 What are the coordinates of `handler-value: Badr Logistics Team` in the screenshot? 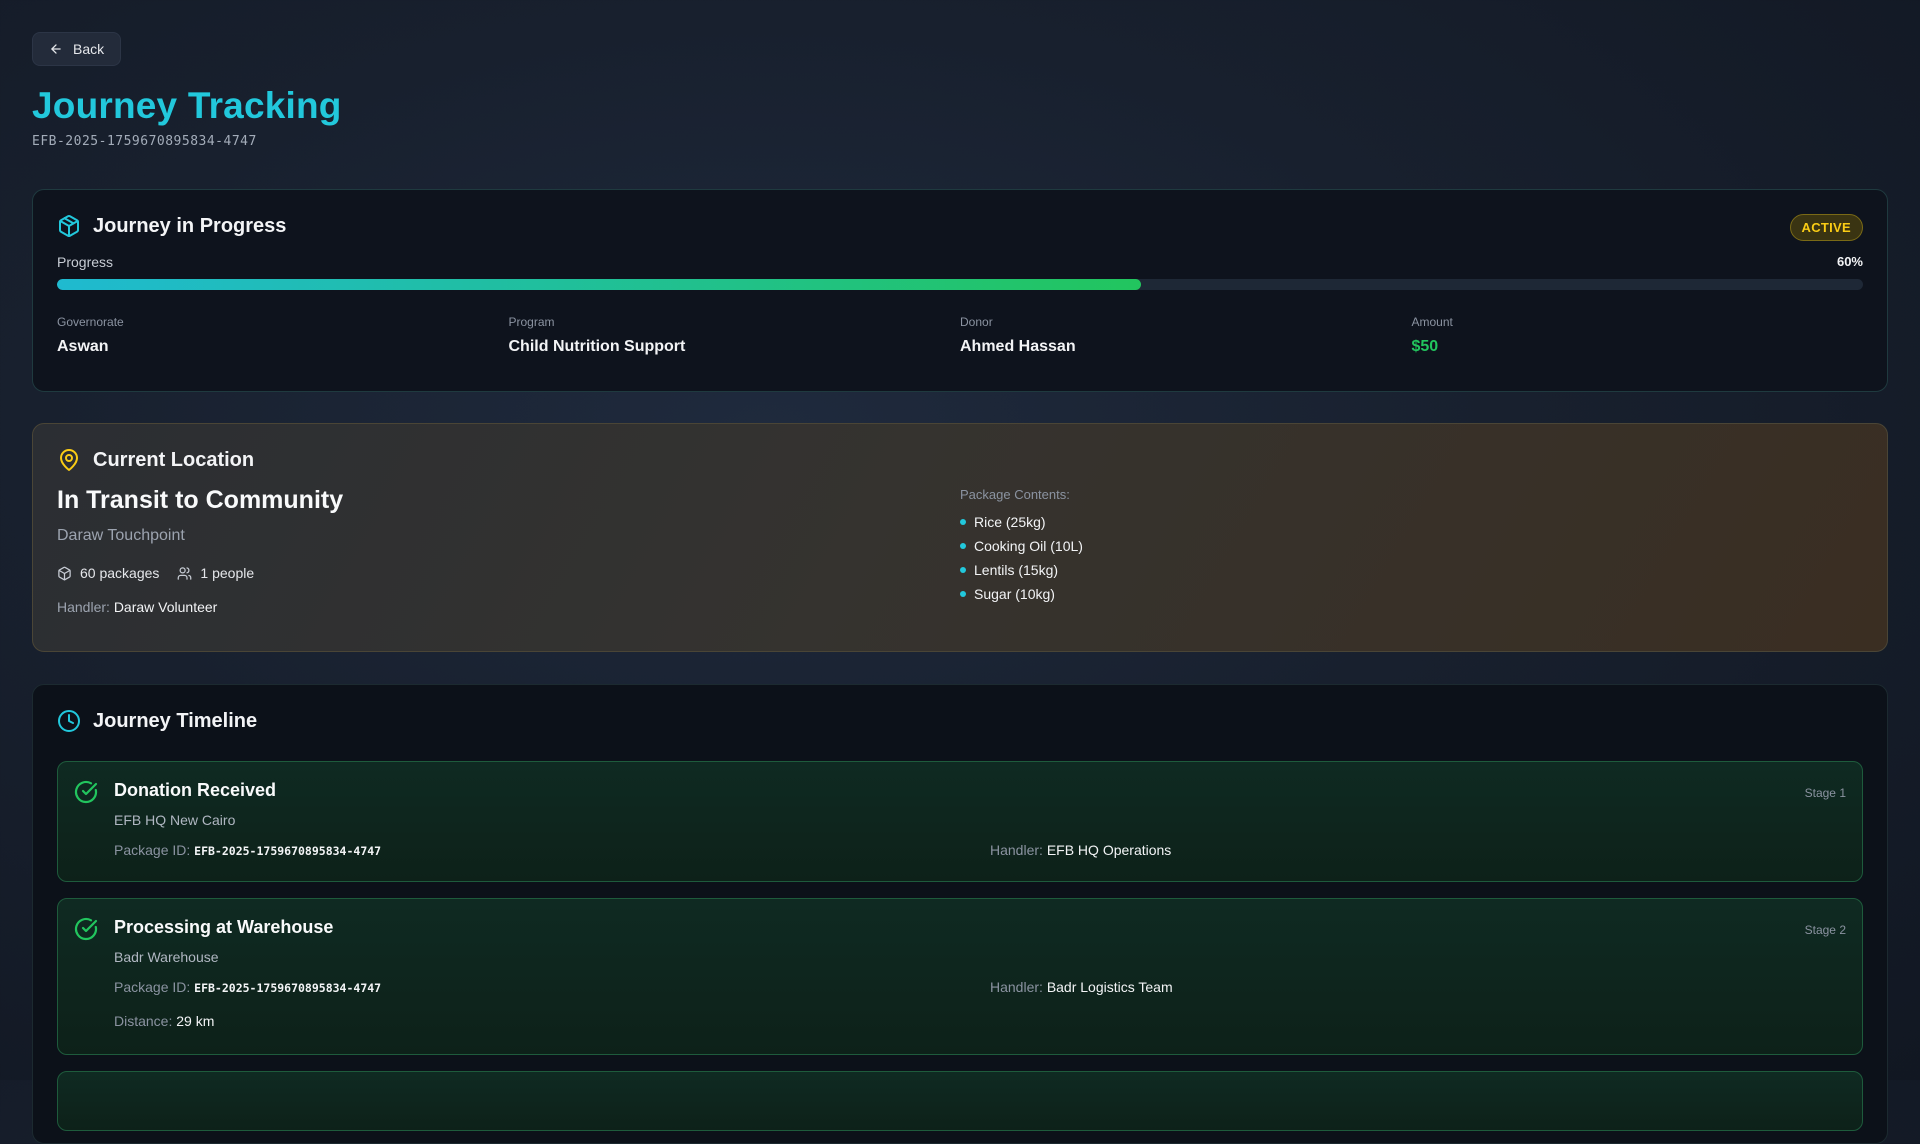 It's located at (1109, 987).